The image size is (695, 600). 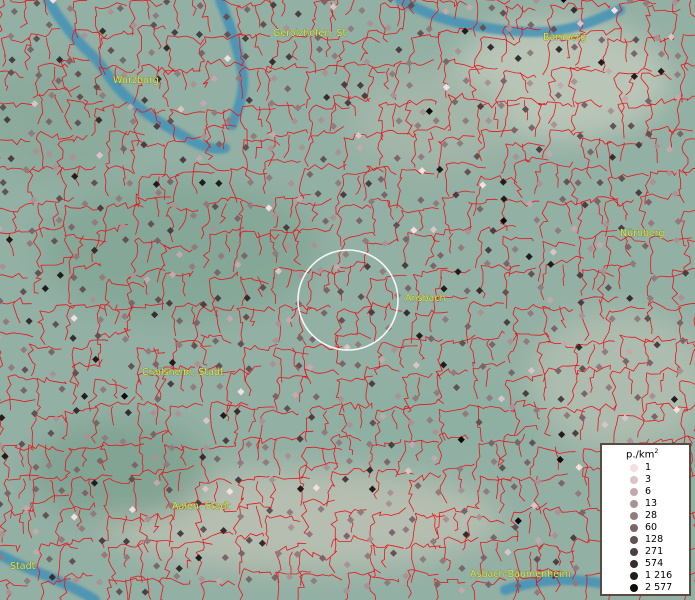 What do you see at coordinates (651, 515) in the screenshot?
I see `legend-value: 28` at bounding box center [651, 515].